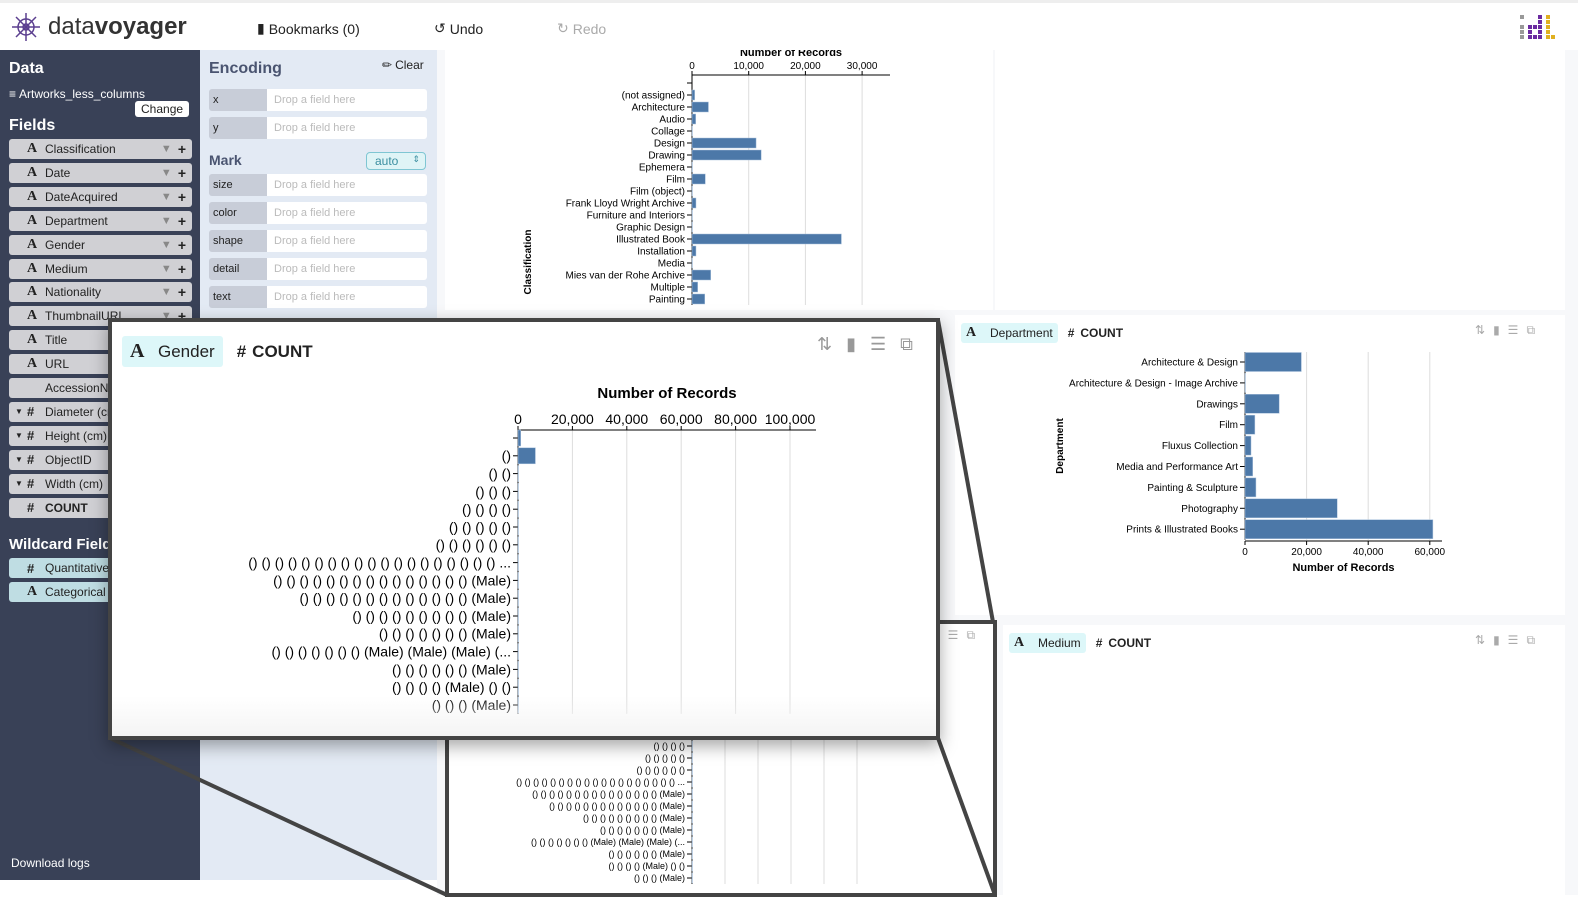 The width and height of the screenshot is (1578, 913). Describe the element at coordinates (172, 351) in the screenshot. I see `field-chip-gender: A Gender` at that location.